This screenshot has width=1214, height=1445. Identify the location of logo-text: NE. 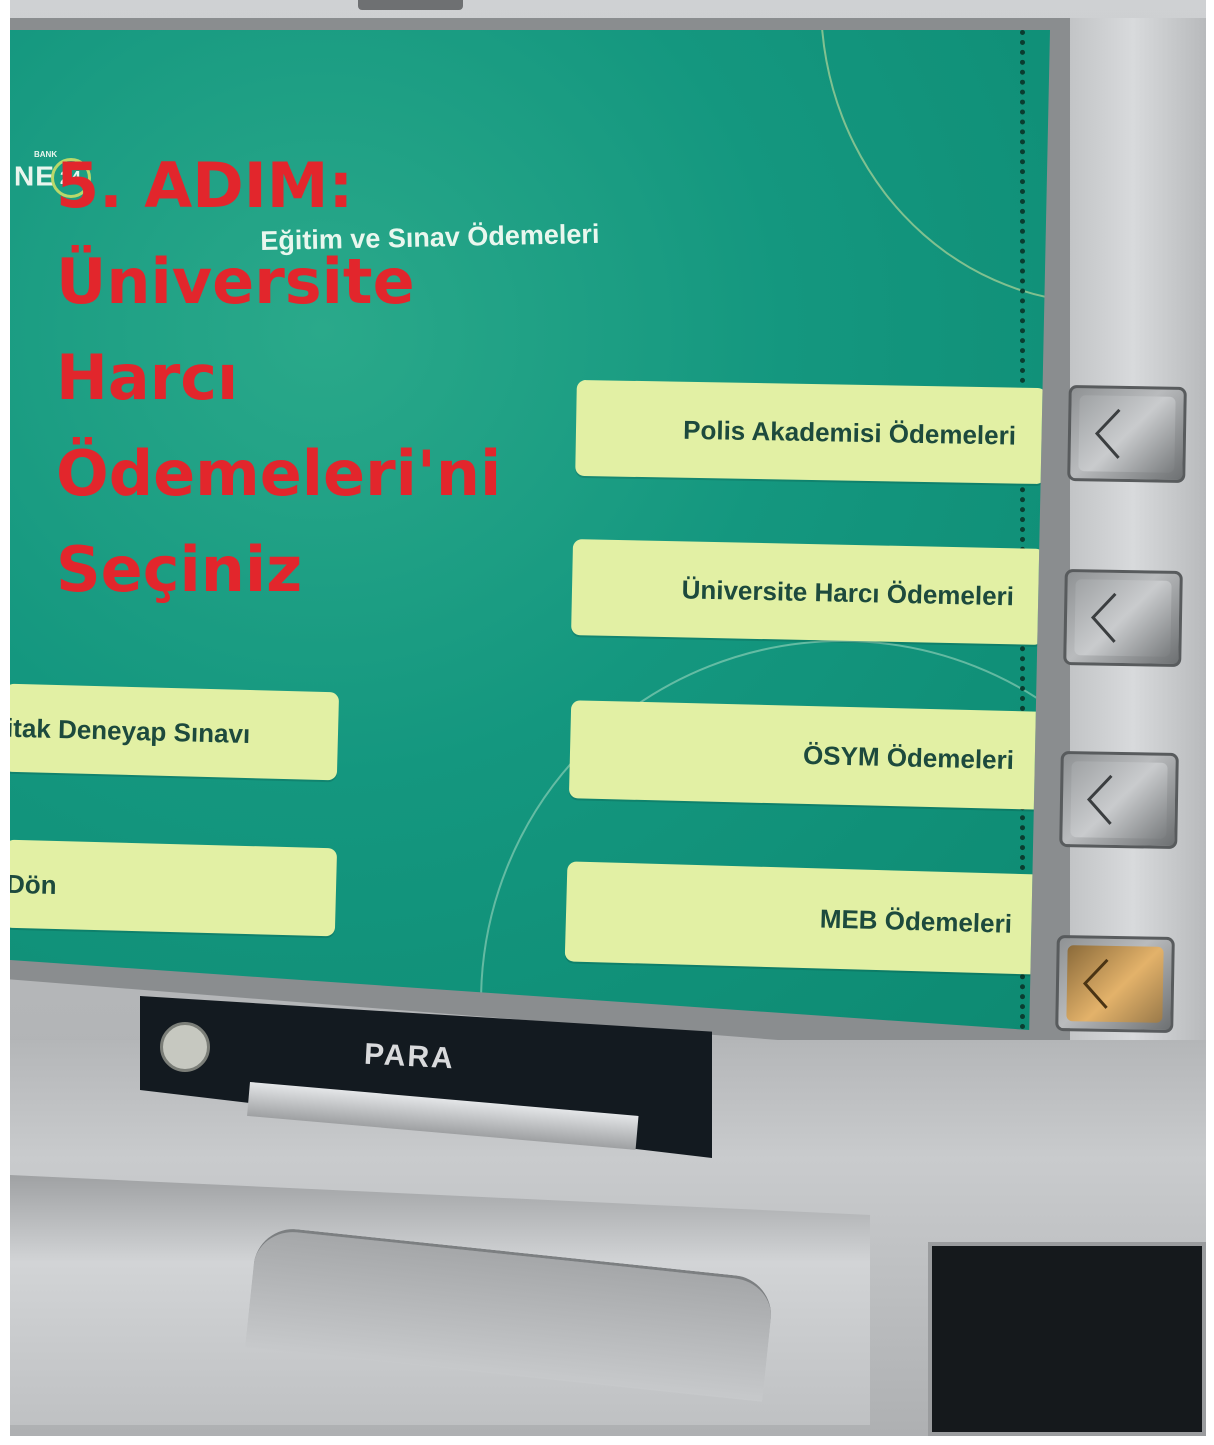
(34, 176).